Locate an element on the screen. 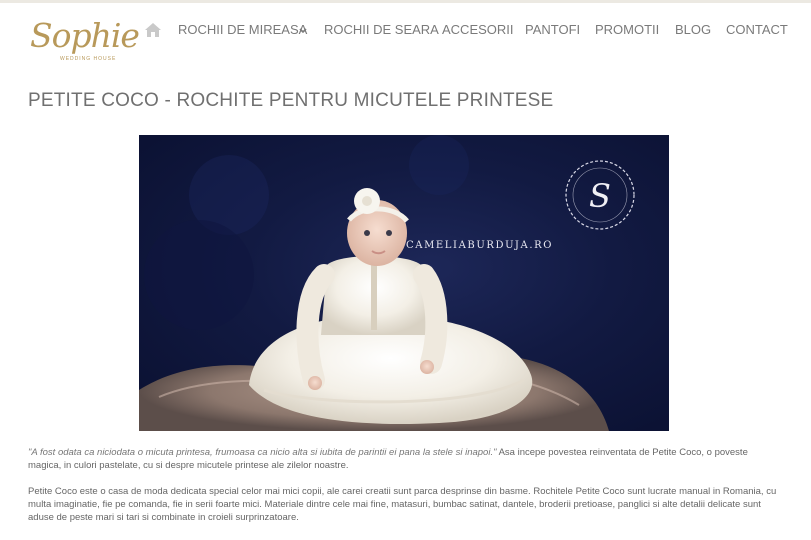  nav-item-contact: CONTACT is located at coordinates (757, 30).